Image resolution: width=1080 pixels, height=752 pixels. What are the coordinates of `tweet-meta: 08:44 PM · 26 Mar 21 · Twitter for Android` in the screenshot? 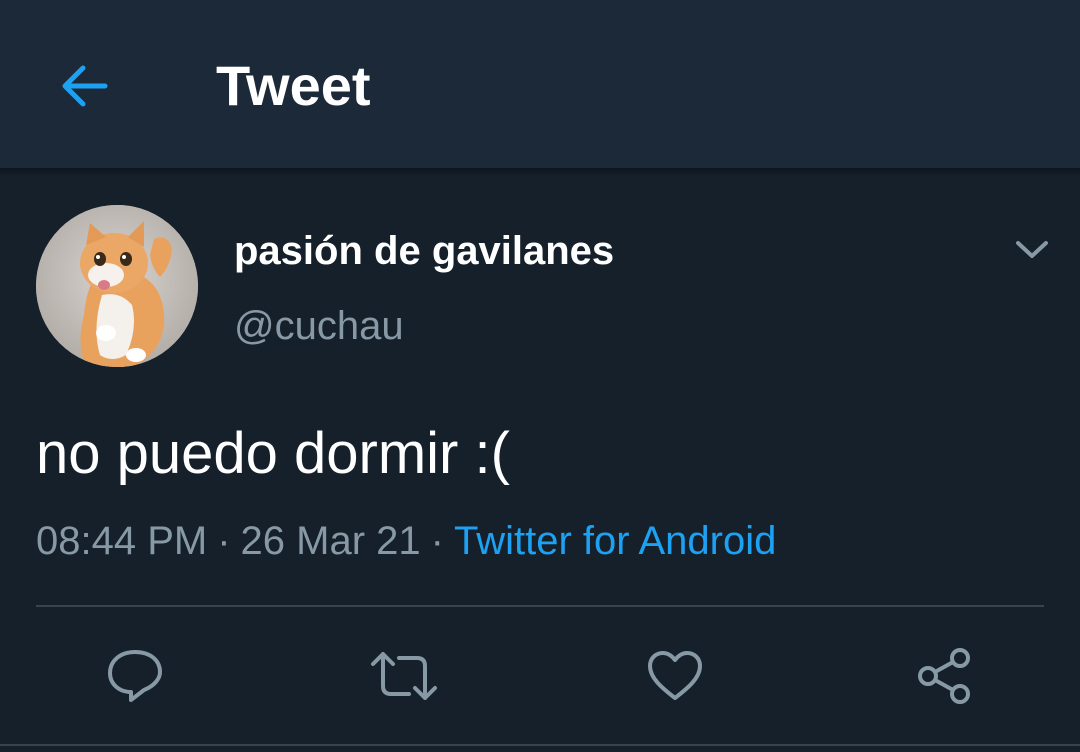 It's located at (406, 541).